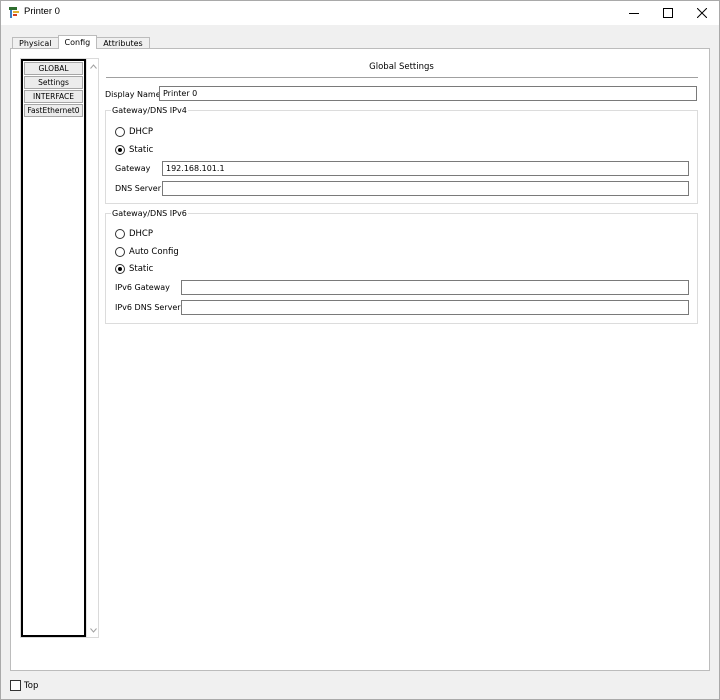  I want to click on printer-app-icon, so click(14, 12).